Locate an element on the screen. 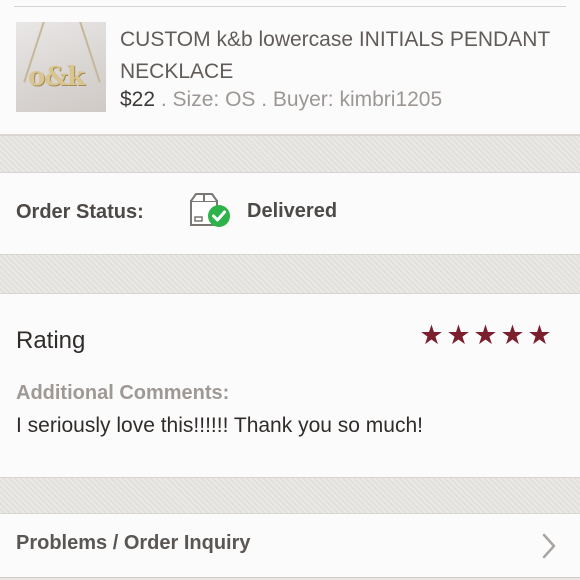  order-status-value: Delivered is located at coordinates (292, 211).